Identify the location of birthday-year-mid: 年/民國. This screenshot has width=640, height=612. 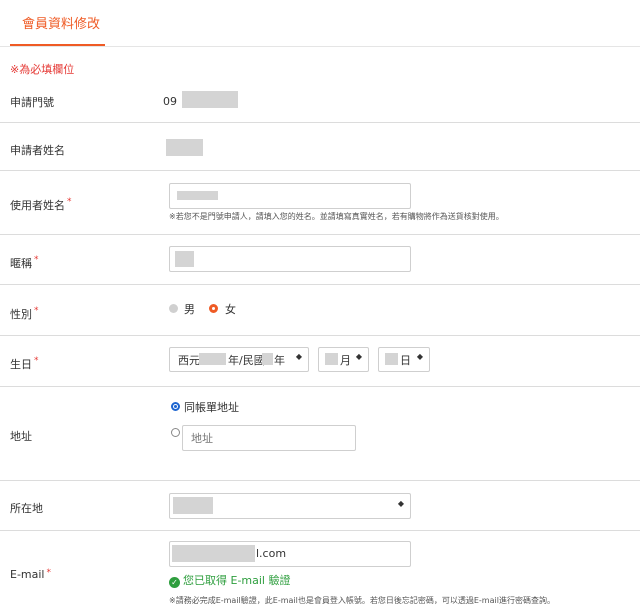
(246, 360).